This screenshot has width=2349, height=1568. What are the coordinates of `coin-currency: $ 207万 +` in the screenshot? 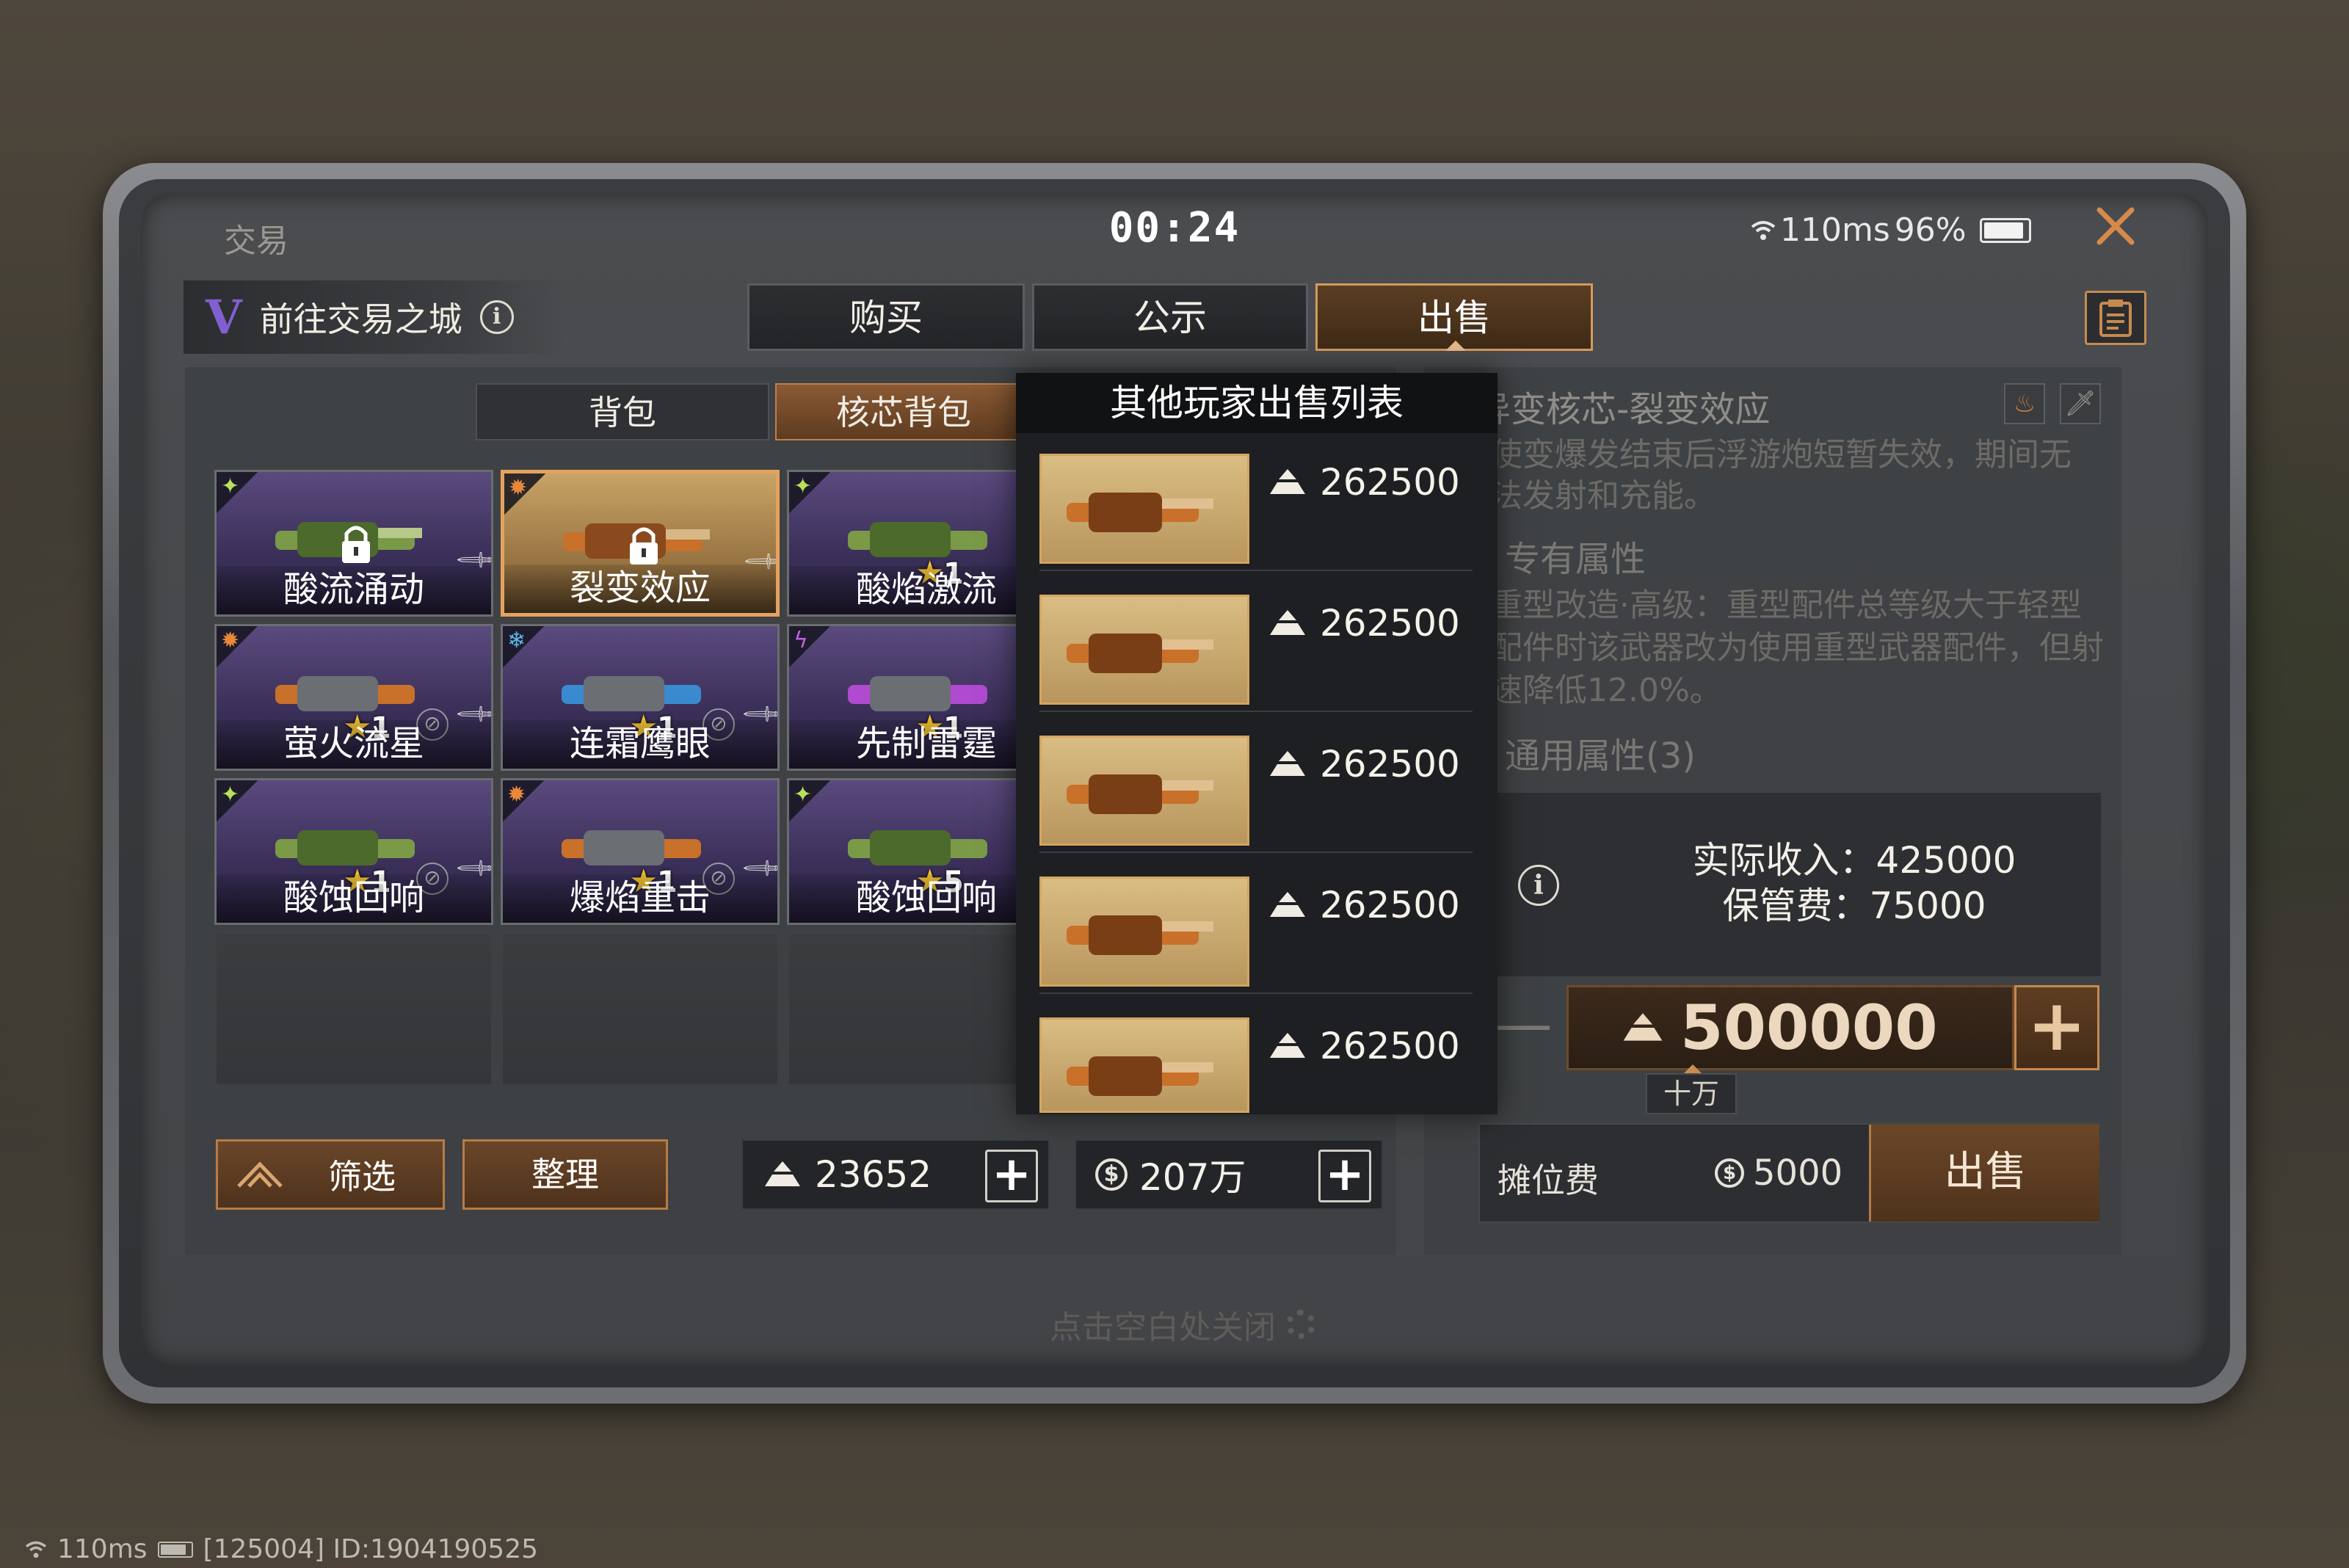 It's located at (1229, 1174).